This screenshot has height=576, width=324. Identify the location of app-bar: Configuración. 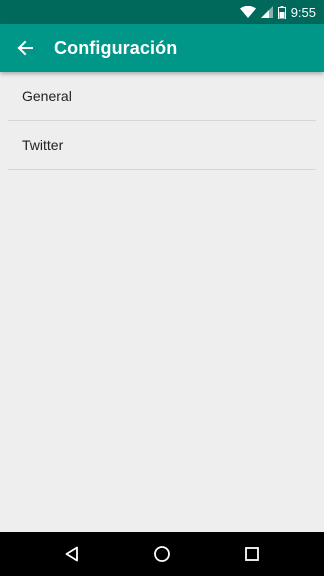
(162, 48).